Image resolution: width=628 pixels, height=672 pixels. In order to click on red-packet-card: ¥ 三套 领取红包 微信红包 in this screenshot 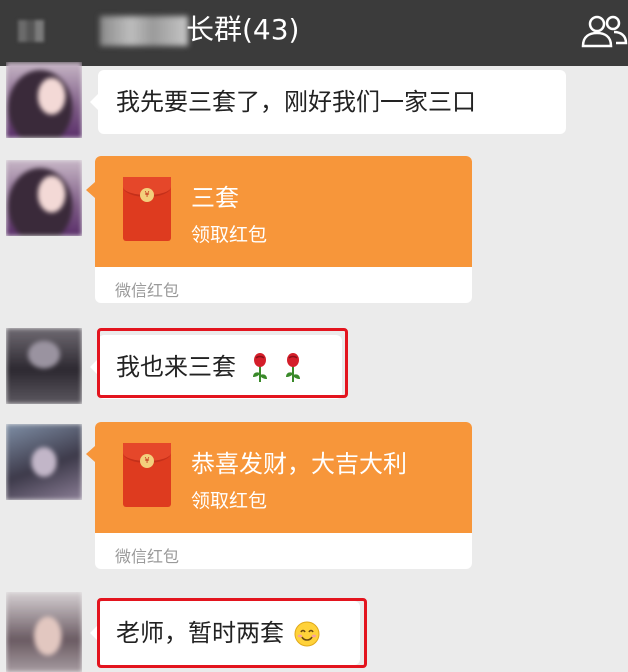, I will do `click(283, 229)`.